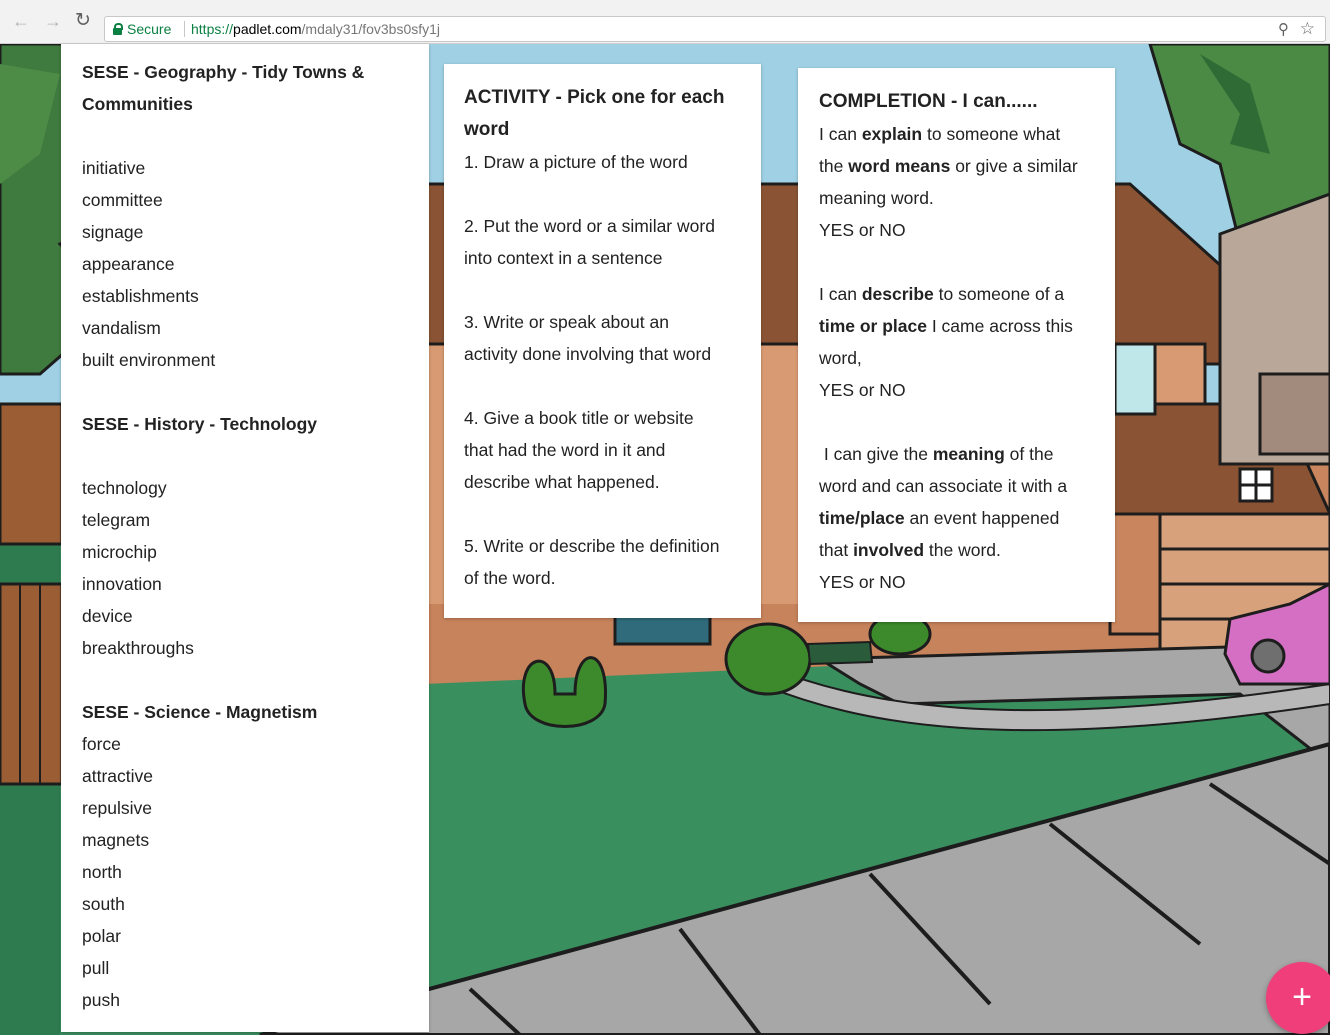 This screenshot has width=1330, height=1035. I want to click on completion-line: meaning word., so click(876, 198).